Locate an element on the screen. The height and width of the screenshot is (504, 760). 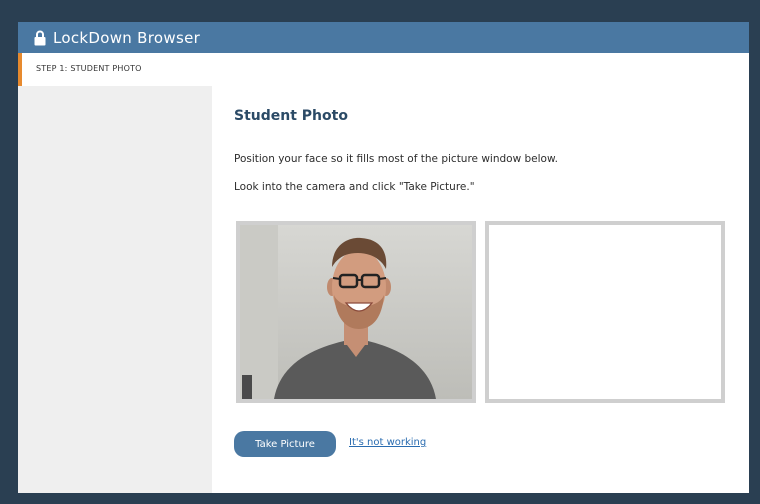
camera-feed-image is located at coordinates (356, 312).